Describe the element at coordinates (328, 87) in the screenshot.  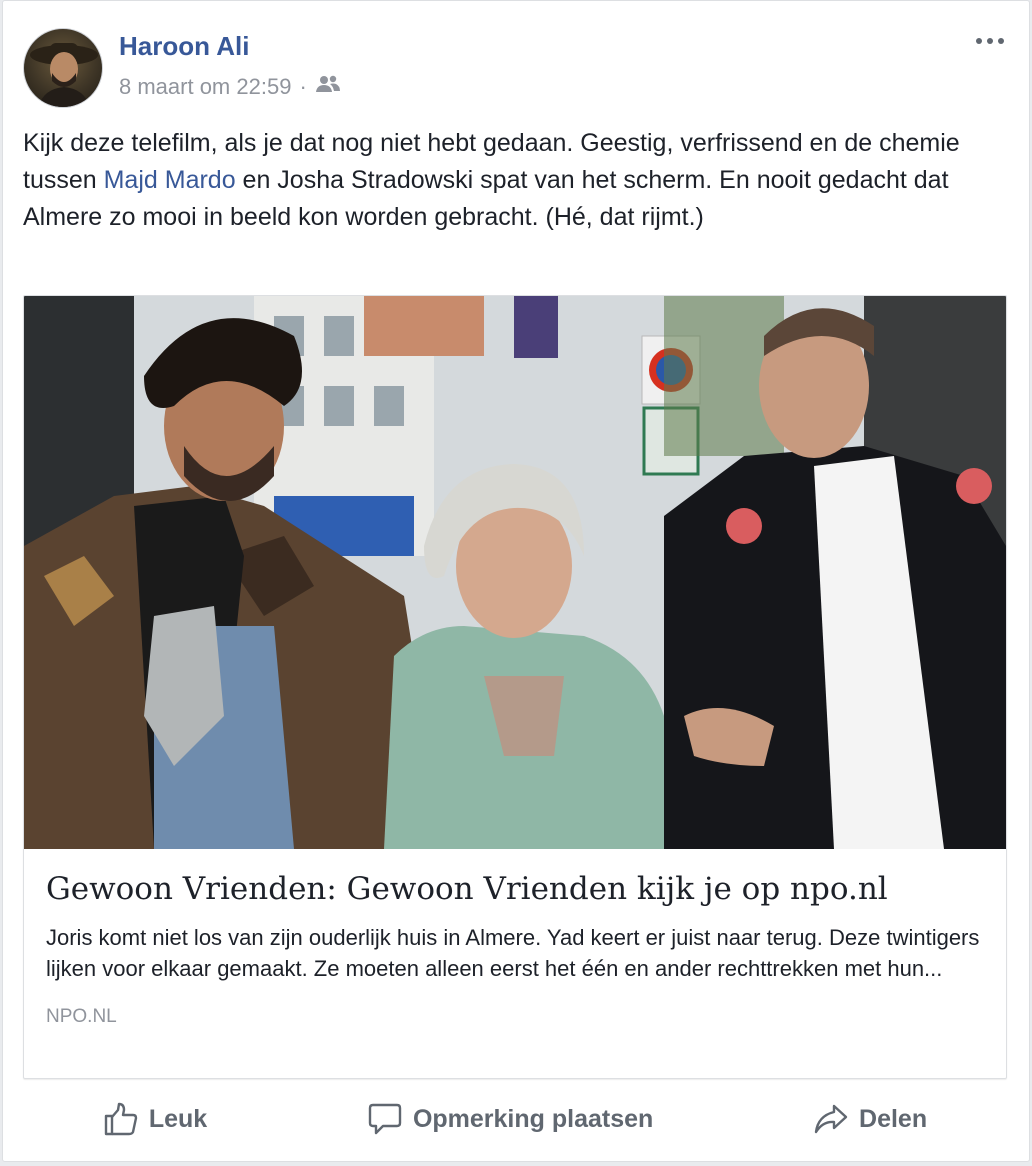
I see `friends-icon` at that location.